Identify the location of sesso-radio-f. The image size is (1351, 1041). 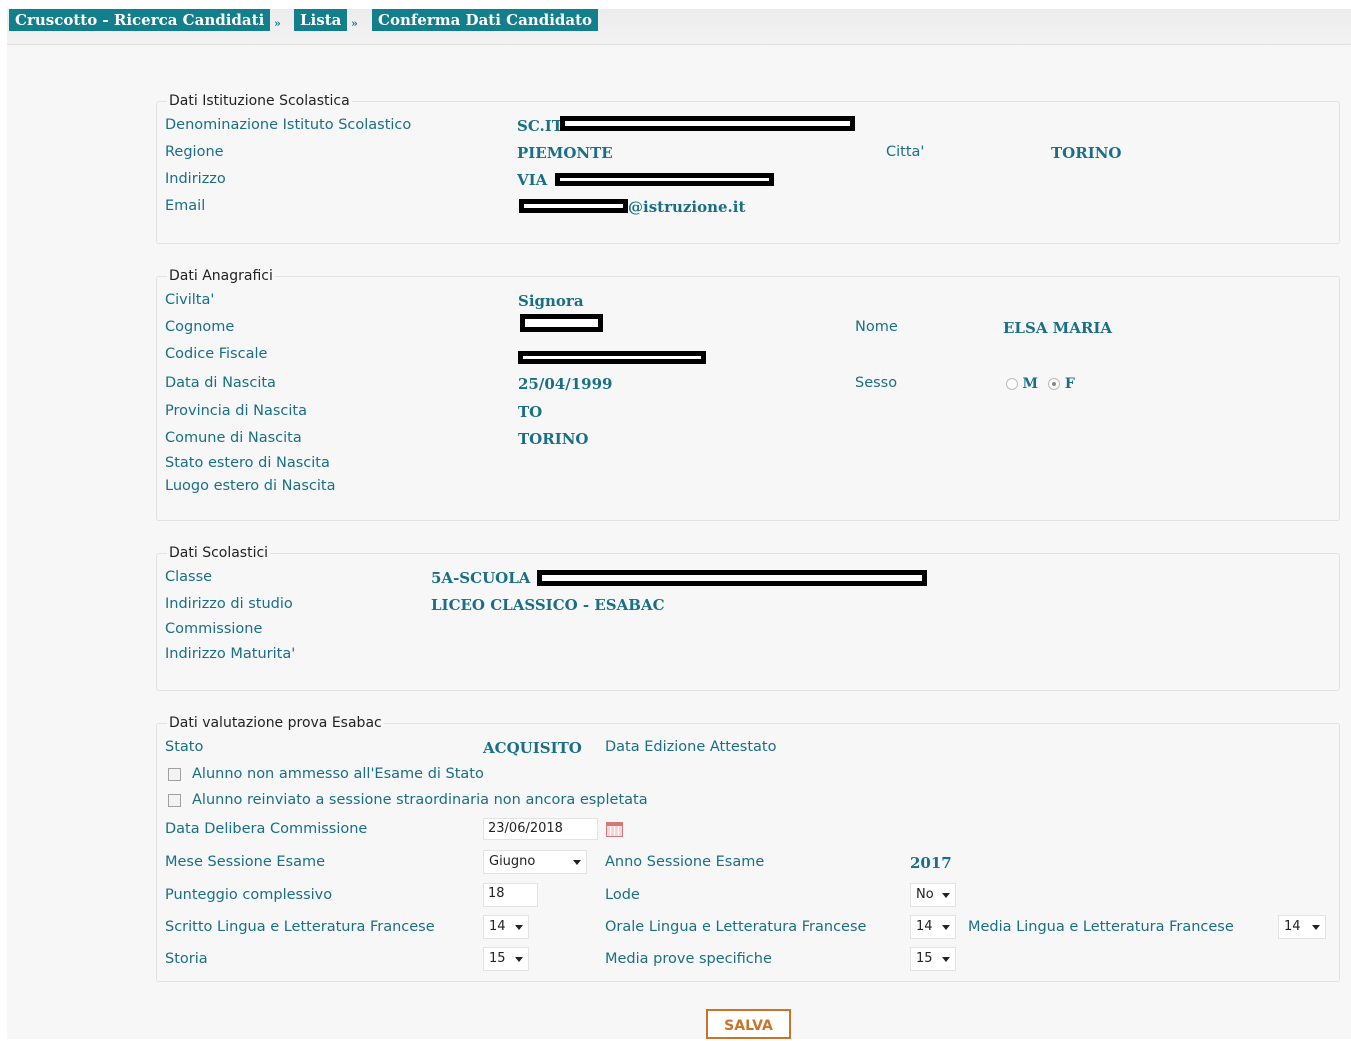
(1054, 384).